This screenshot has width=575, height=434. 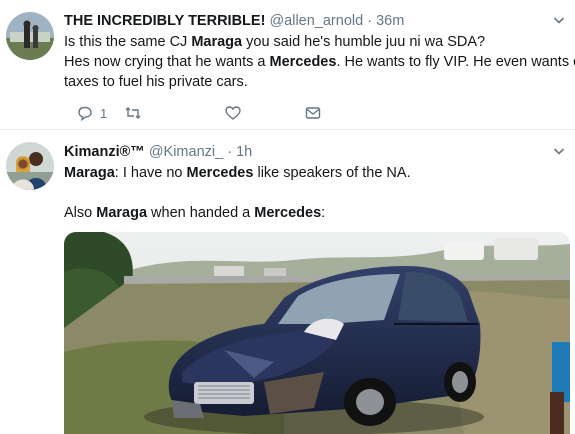 What do you see at coordinates (390, 21) in the screenshot?
I see `timestamp: 36m` at bounding box center [390, 21].